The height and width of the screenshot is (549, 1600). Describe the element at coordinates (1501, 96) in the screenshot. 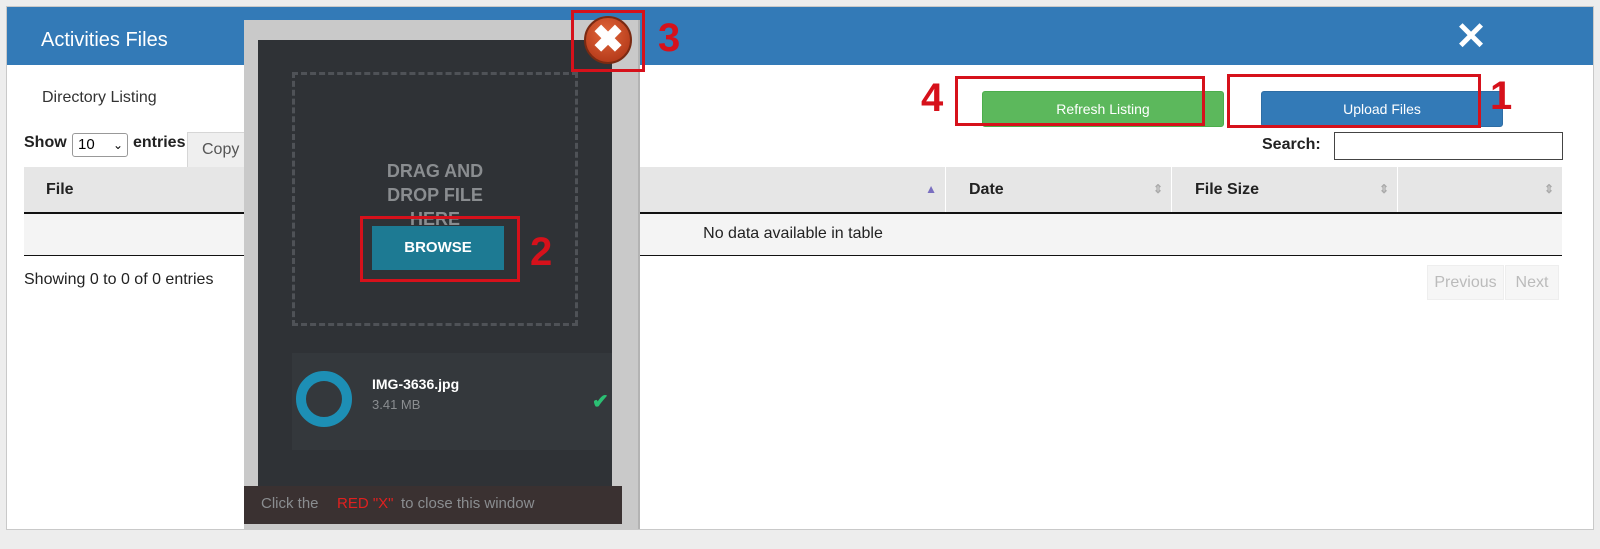

I see `callout-1: 1` at that location.